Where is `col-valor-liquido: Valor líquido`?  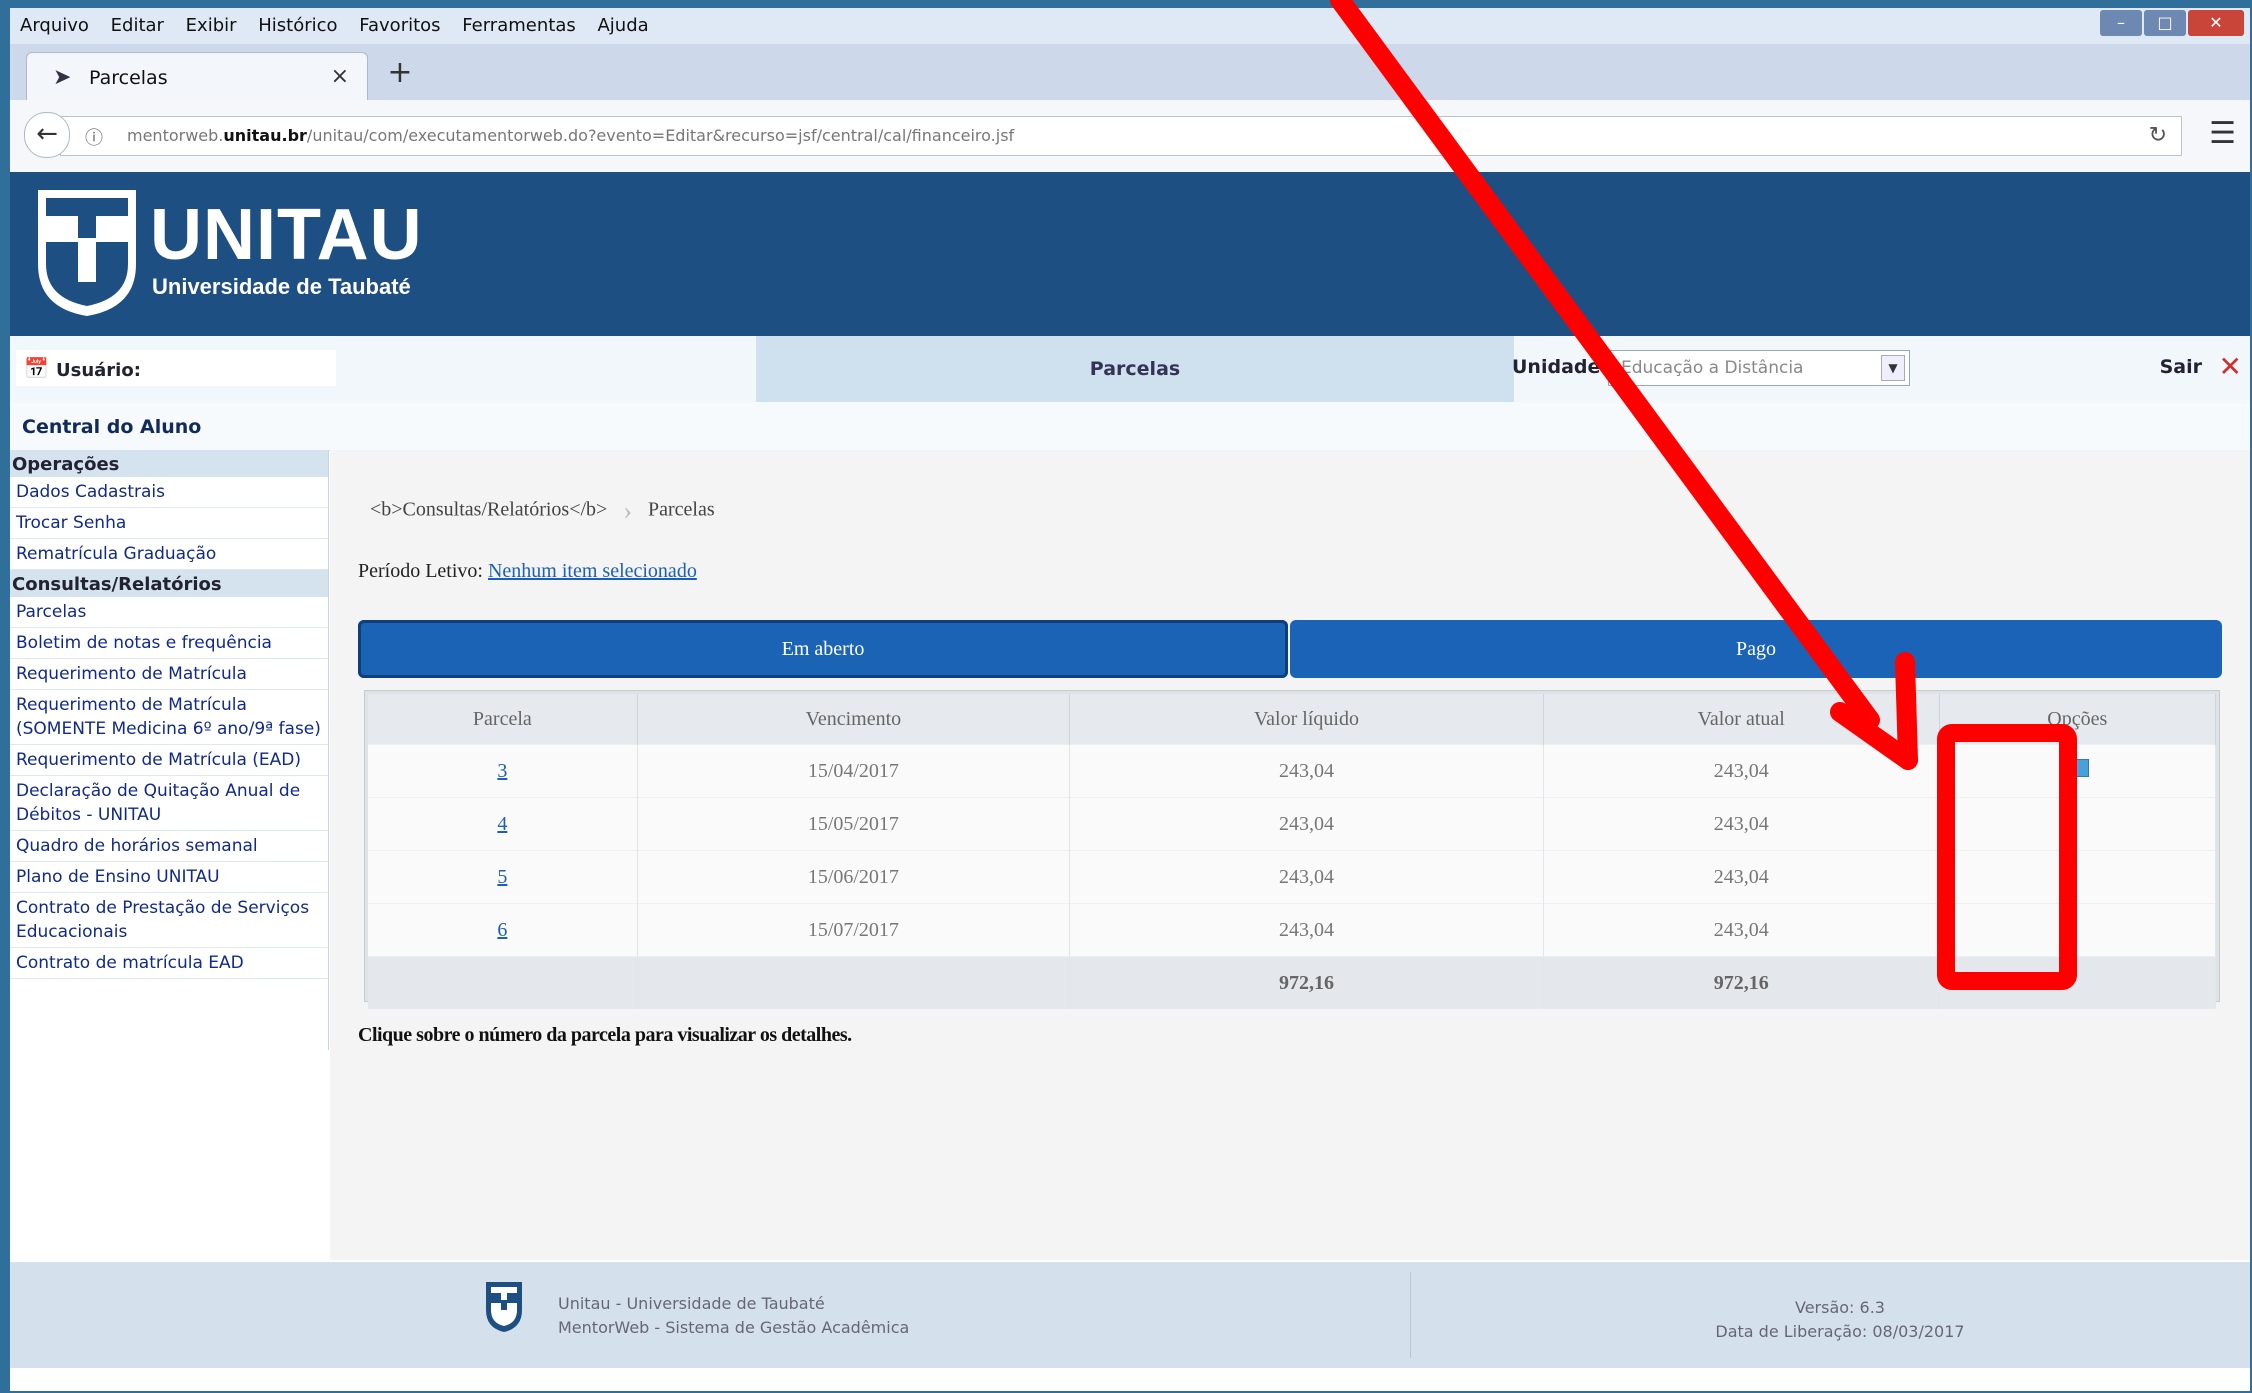
col-valor-liquido: Valor líquido is located at coordinates (1306, 719).